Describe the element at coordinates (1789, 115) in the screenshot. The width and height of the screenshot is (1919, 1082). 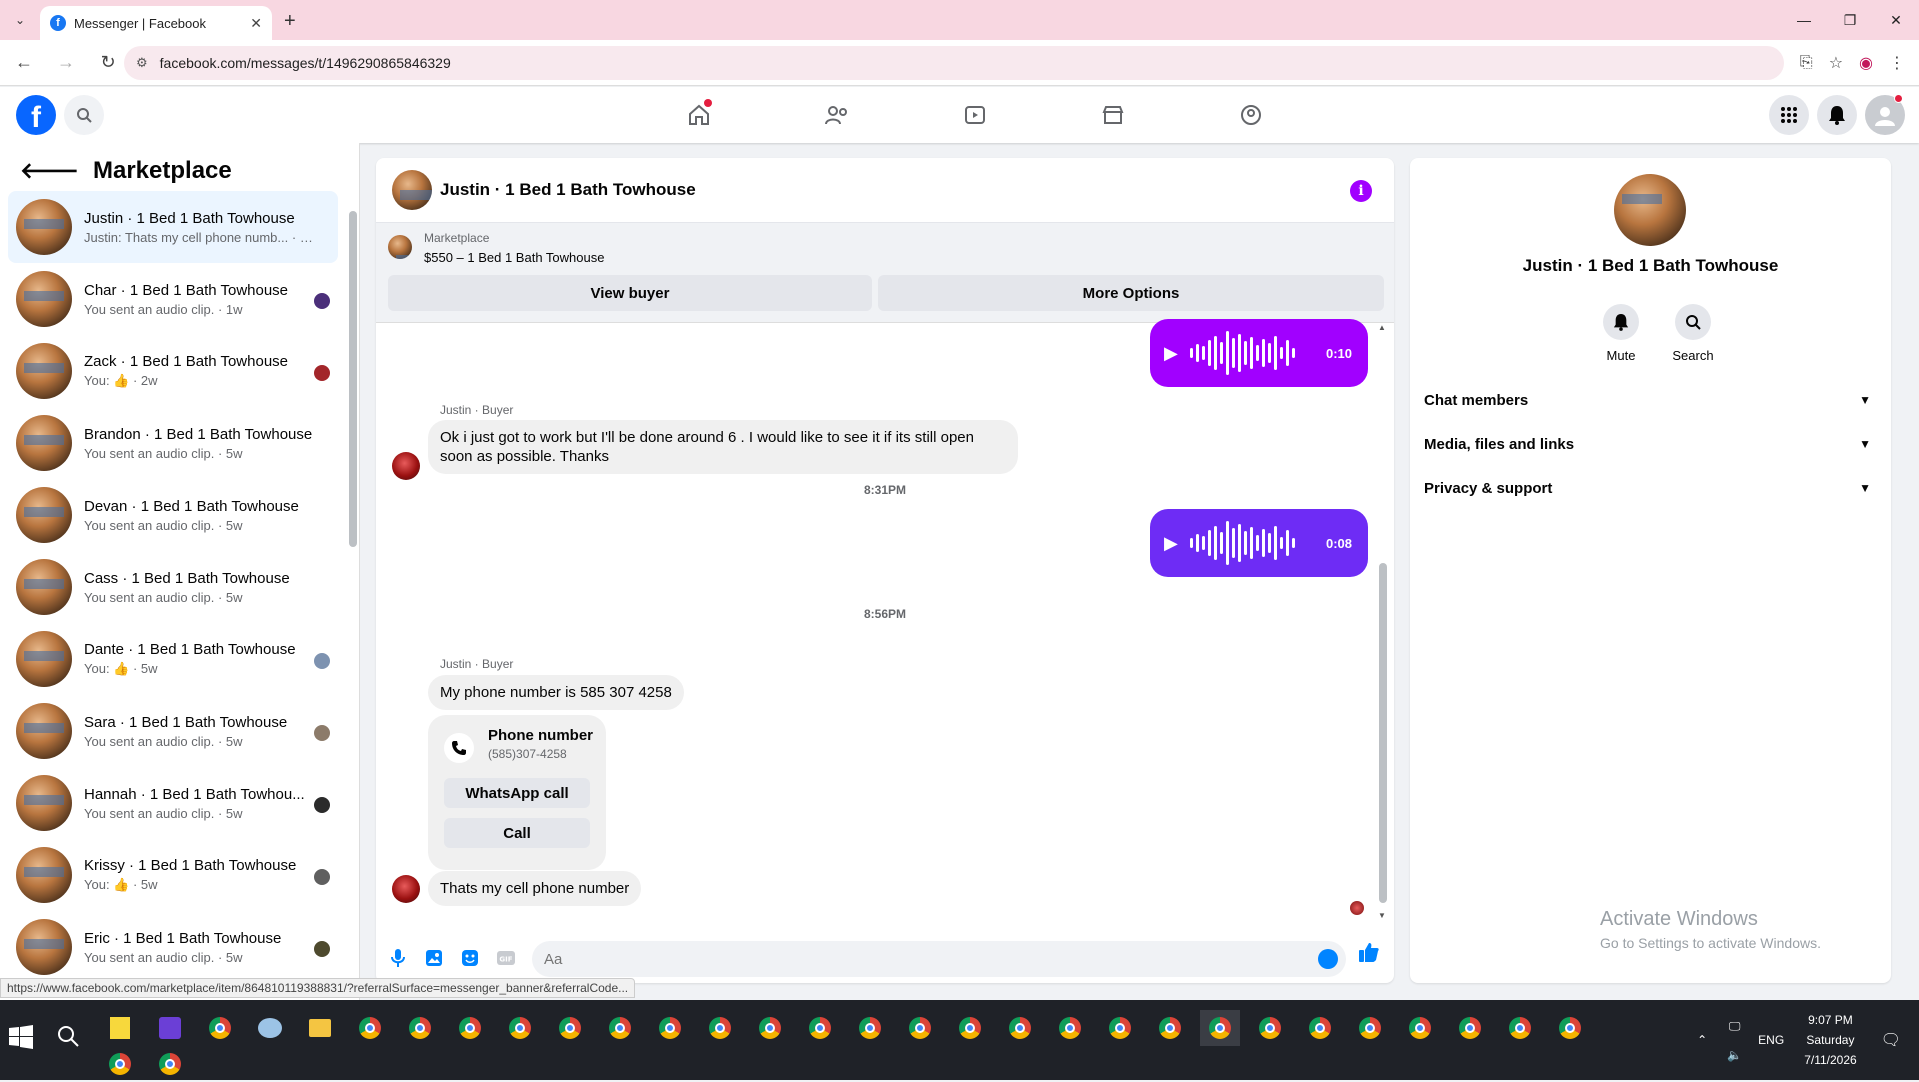
I see `menu-grid-icon` at that location.